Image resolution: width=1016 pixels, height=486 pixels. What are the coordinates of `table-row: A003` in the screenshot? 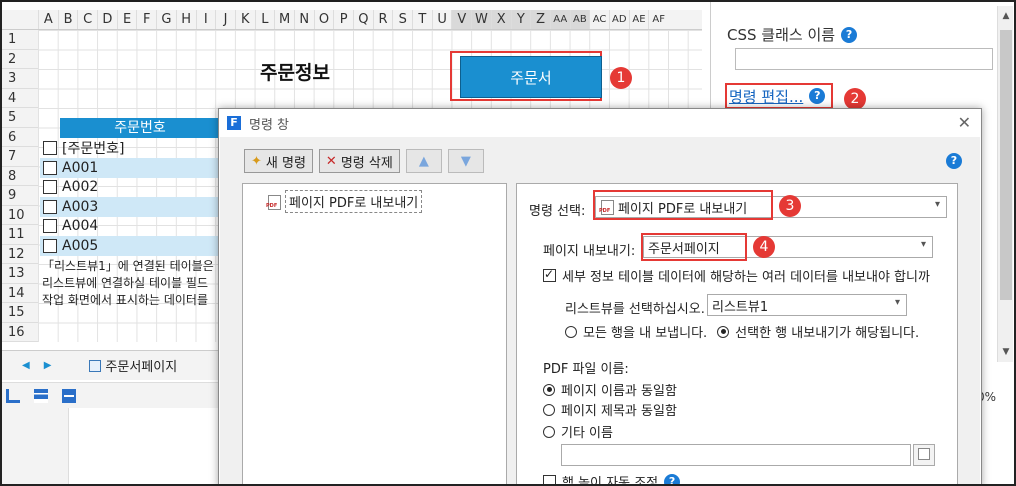 It's located at (130, 207).